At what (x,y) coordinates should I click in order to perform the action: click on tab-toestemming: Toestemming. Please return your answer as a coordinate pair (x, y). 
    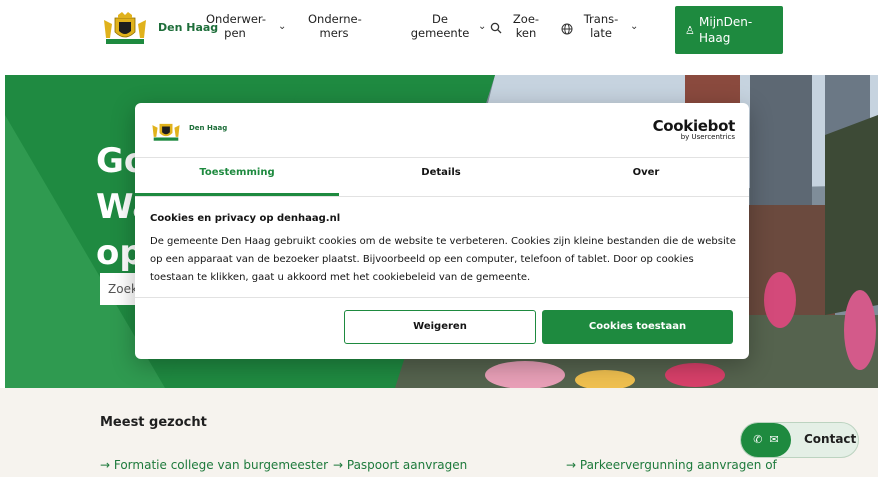
    Looking at the image, I should click on (237, 177).